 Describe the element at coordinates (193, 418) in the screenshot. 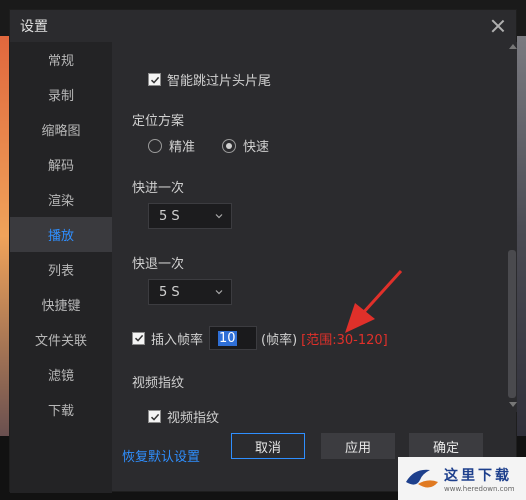

I see `fingerprint-label: 视频指纹` at that location.